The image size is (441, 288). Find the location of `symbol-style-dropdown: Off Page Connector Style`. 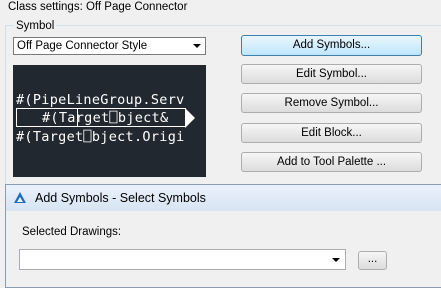

symbol-style-dropdown: Off Page Connector Style is located at coordinates (109, 46).